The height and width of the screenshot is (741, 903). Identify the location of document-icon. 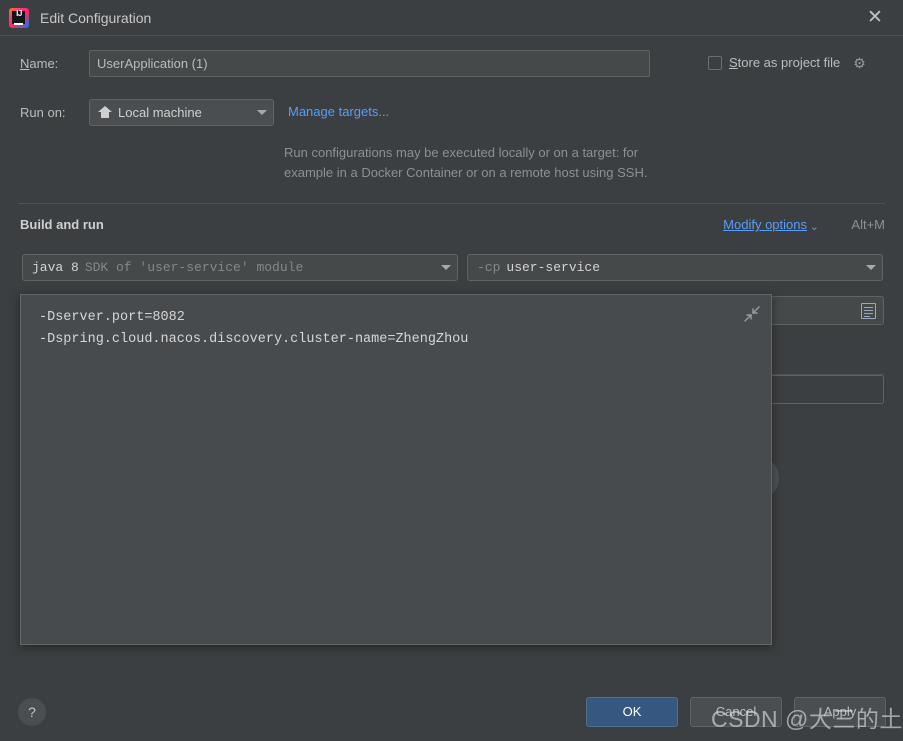
(868, 310).